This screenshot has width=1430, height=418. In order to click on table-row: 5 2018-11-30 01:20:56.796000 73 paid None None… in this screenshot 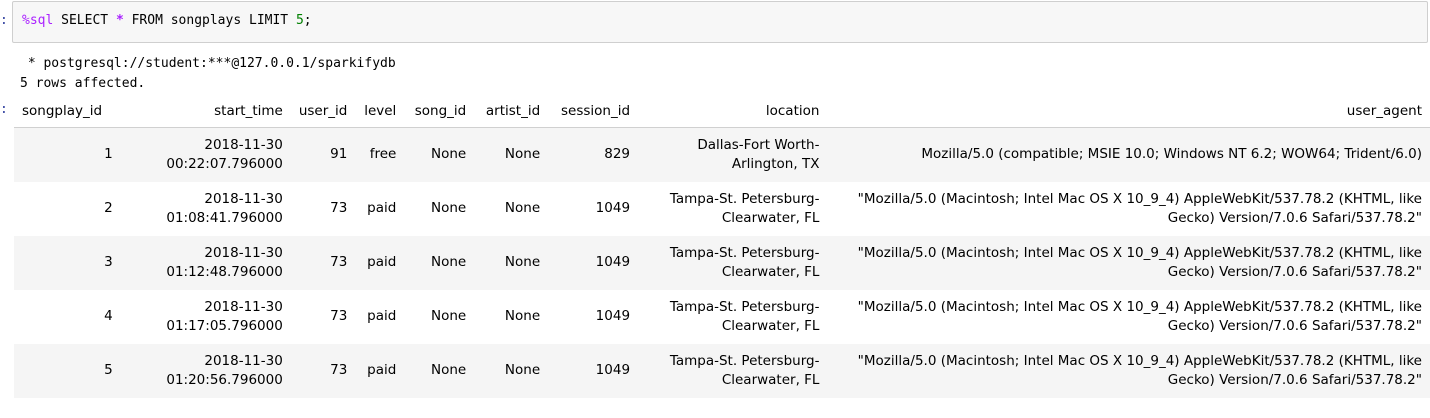, I will do `click(722, 370)`.